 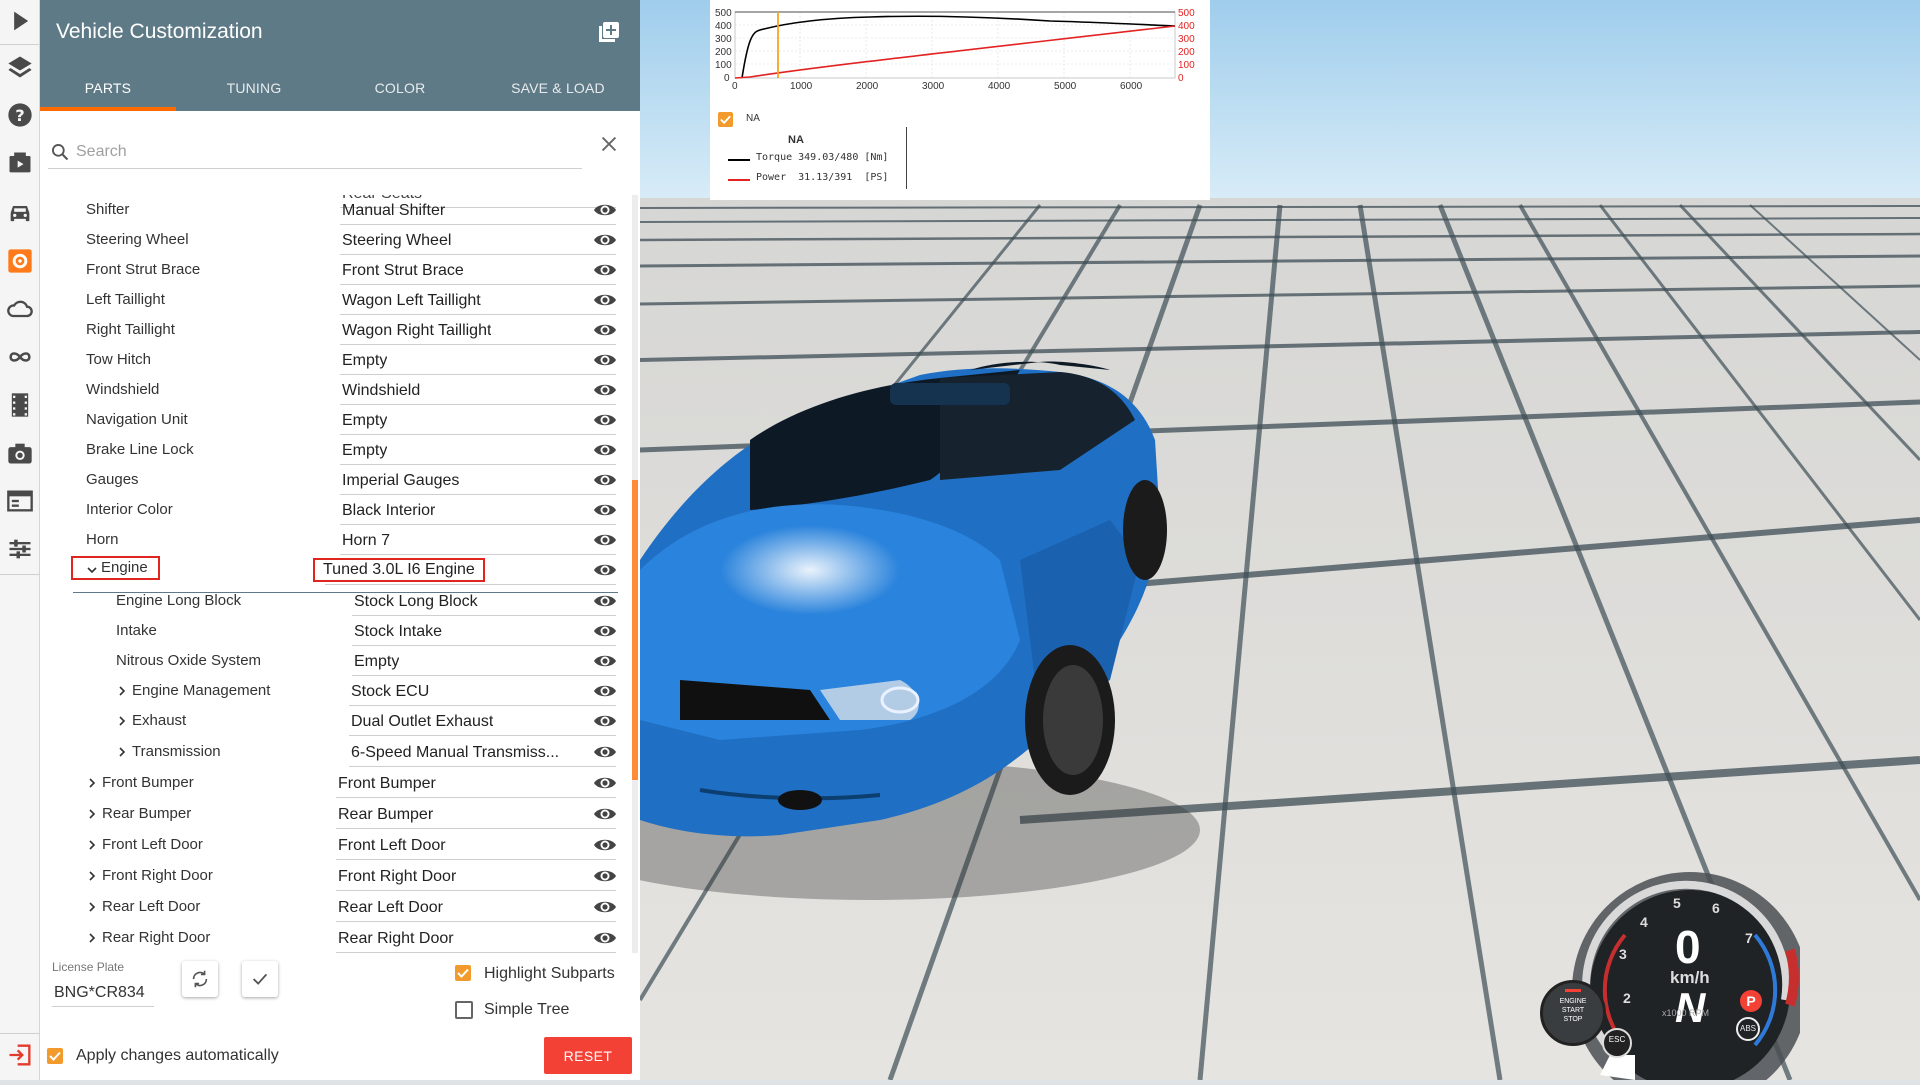 What do you see at coordinates (19, 66) in the screenshot?
I see `layers-icon` at bounding box center [19, 66].